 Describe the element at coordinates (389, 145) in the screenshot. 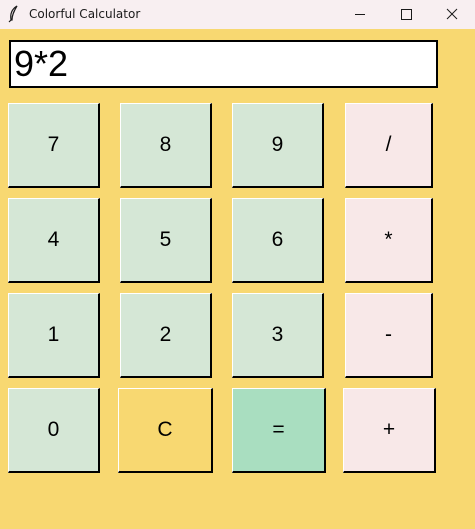

I see `divide-button: /` at that location.